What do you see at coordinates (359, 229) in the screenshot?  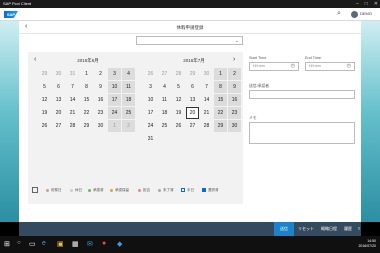 I see `share-icon: ⇪` at bounding box center [359, 229].